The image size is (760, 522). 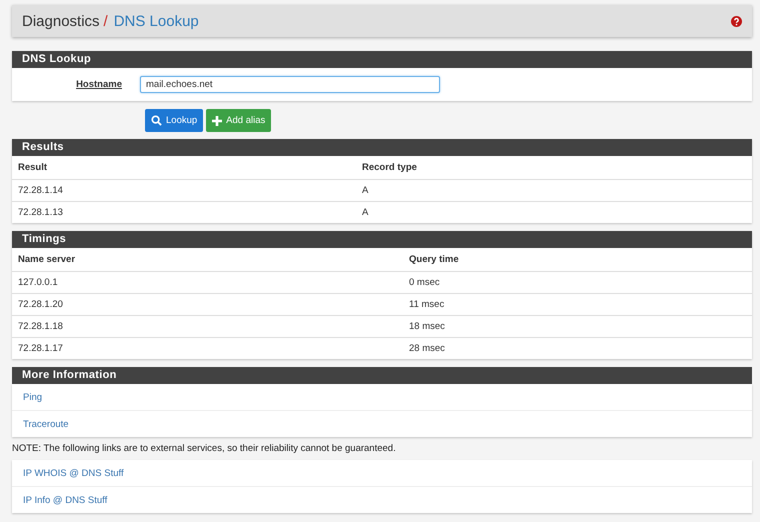 I want to click on external-link: IP Info @ DNS Stuff, so click(x=65, y=500).